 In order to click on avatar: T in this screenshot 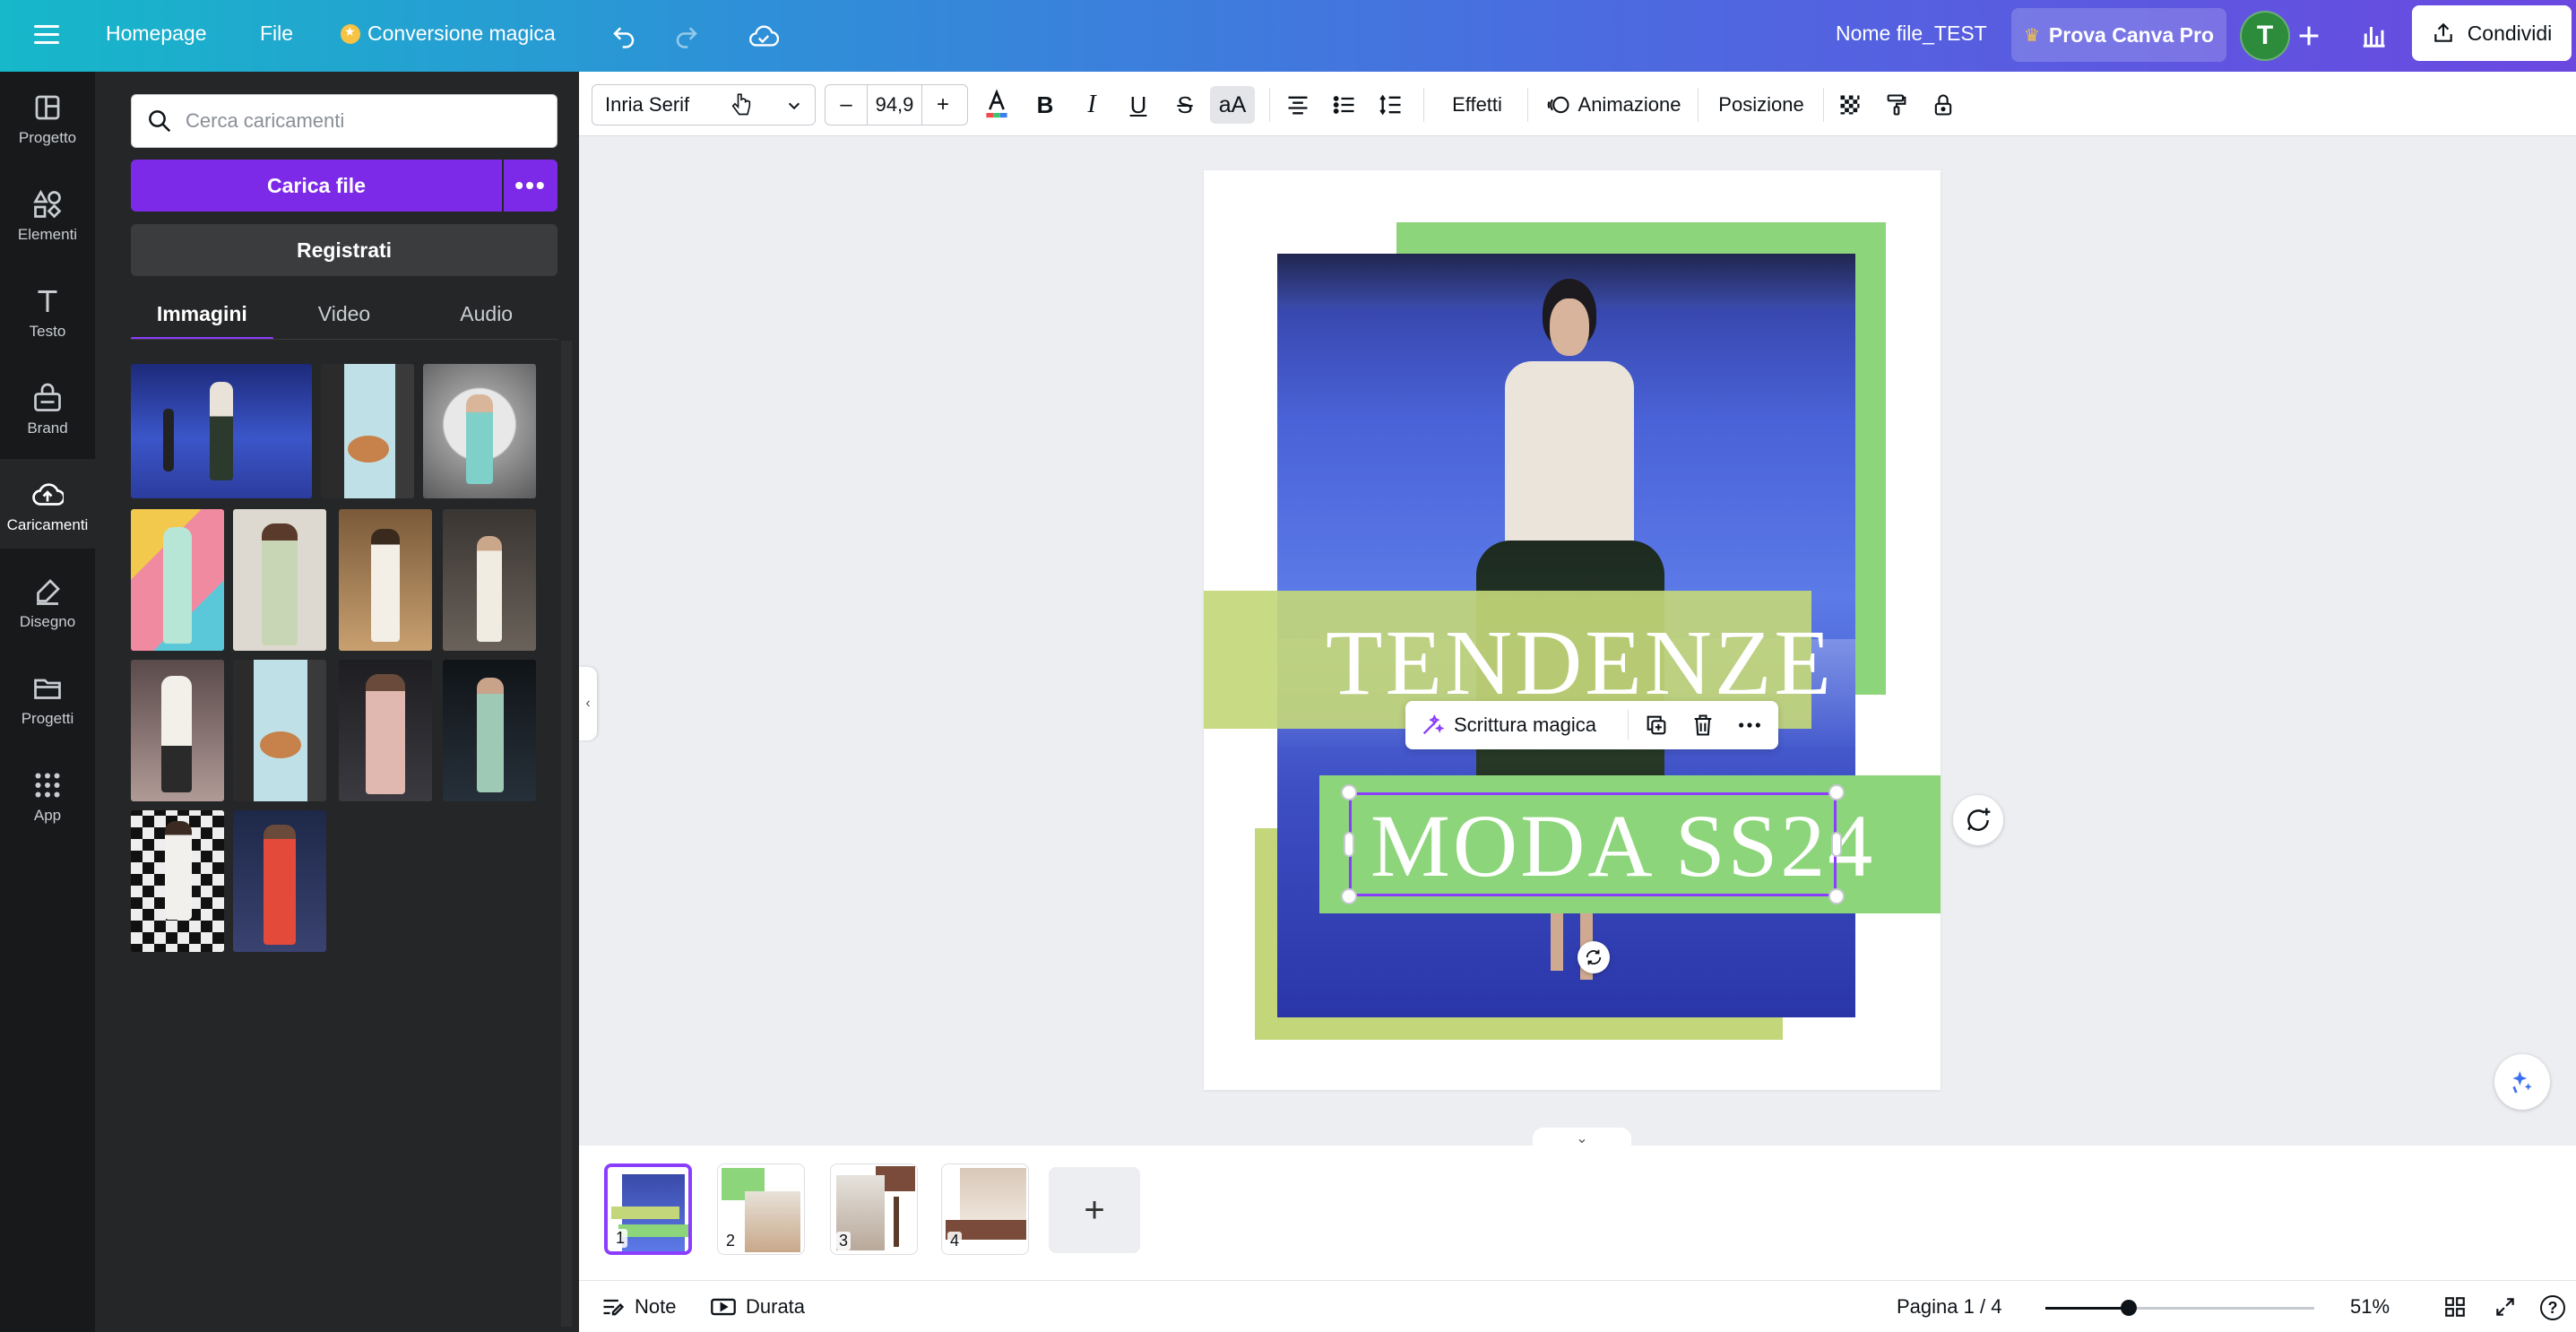, I will do `click(2265, 36)`.